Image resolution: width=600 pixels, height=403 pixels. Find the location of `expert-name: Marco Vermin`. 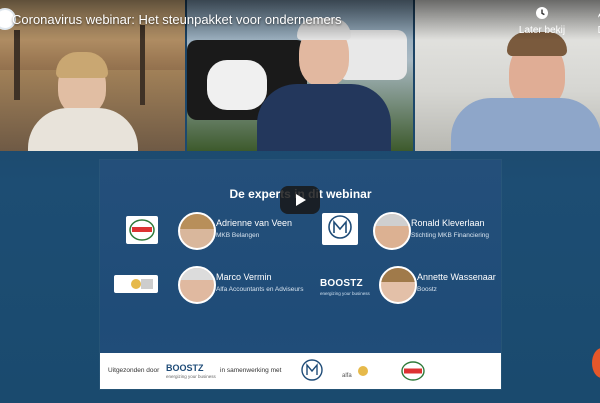

expert-name: Marco Vermin is located at coordinates (244, 277).